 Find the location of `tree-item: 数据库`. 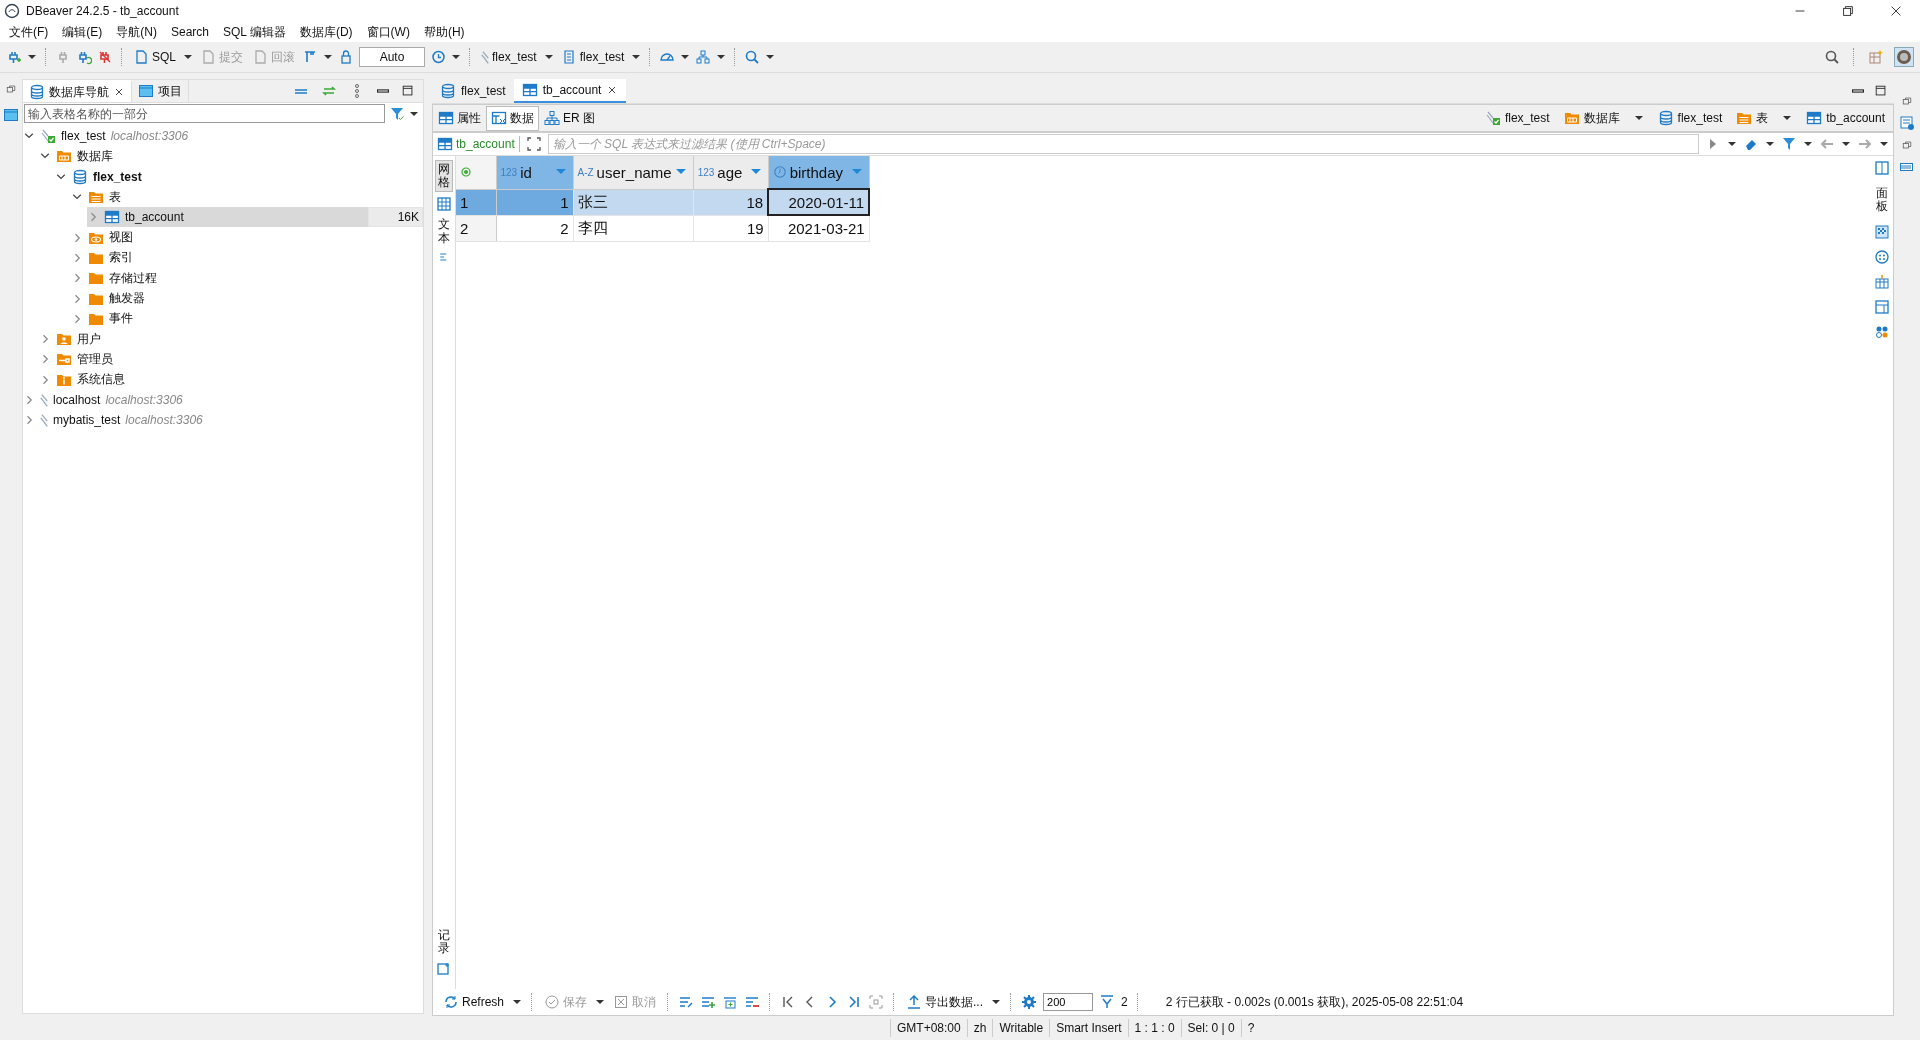

tree-item: 数据库 is located at coordinates (231, 156).